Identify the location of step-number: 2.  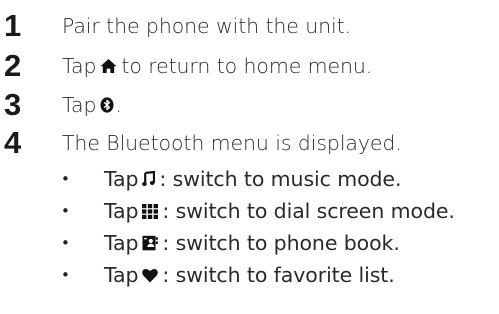
(13, 65).